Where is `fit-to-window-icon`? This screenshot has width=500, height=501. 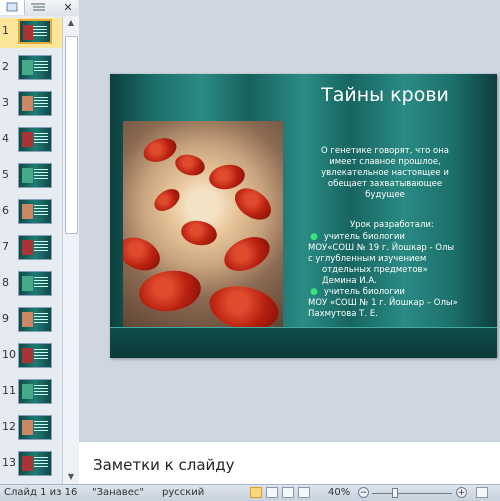
fit-to-window-icon is located at coordinates (482, 492).